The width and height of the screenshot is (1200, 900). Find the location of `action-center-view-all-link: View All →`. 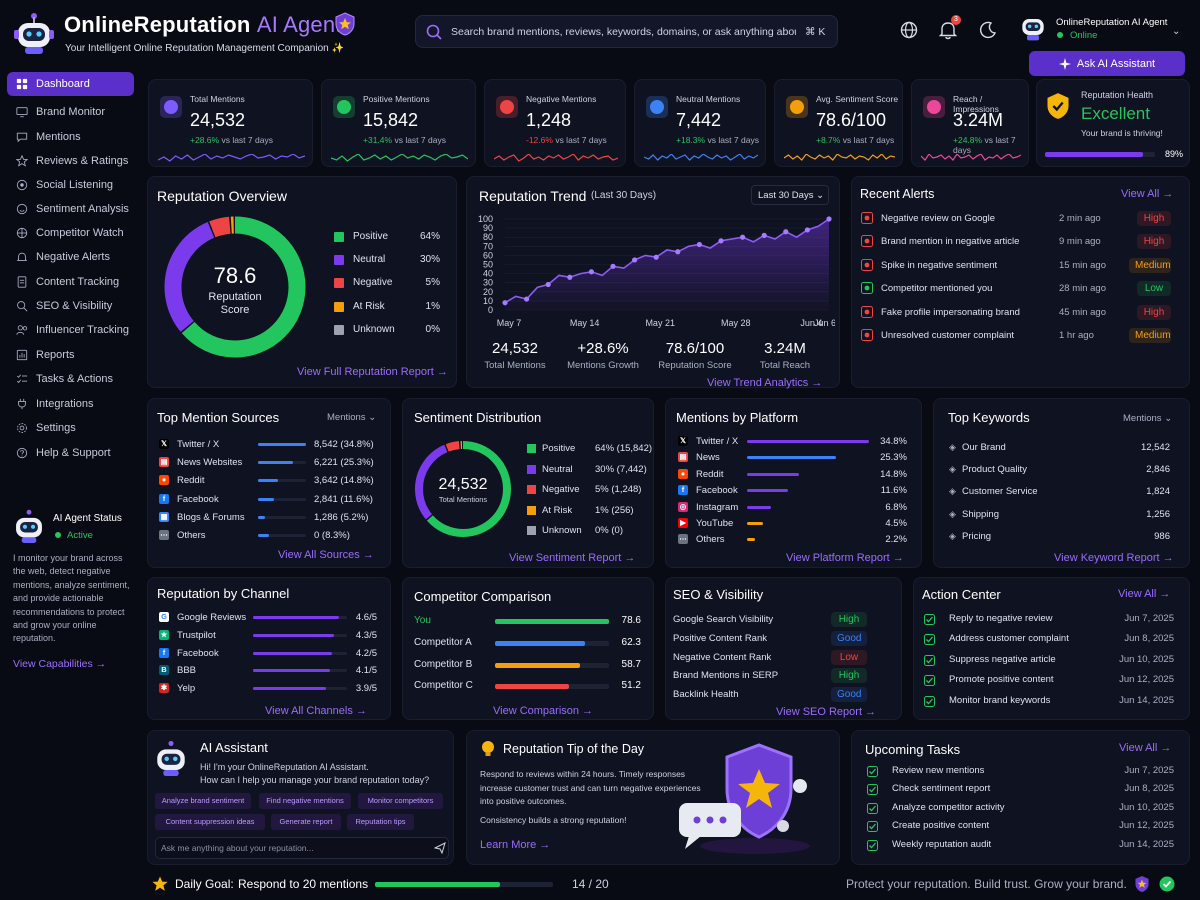

action-center-view-all-link: View All → is located at coordinates (1144, 594).